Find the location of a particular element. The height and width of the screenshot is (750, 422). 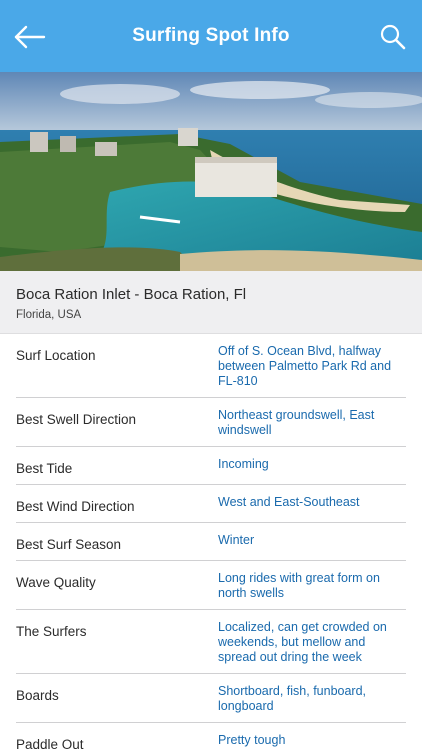

page-title: Surfing Spot Info is located at coordinates (211, 35).